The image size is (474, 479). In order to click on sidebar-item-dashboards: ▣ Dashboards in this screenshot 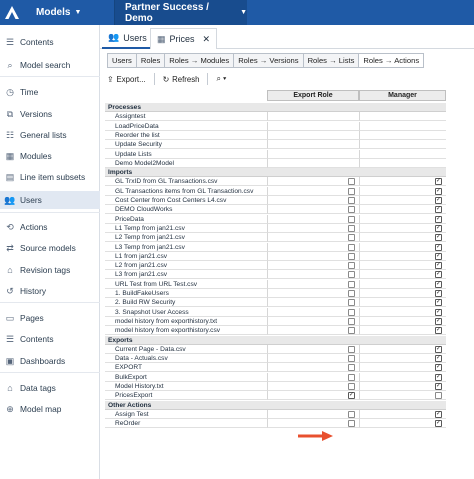, I will do `click(50, 361)`.